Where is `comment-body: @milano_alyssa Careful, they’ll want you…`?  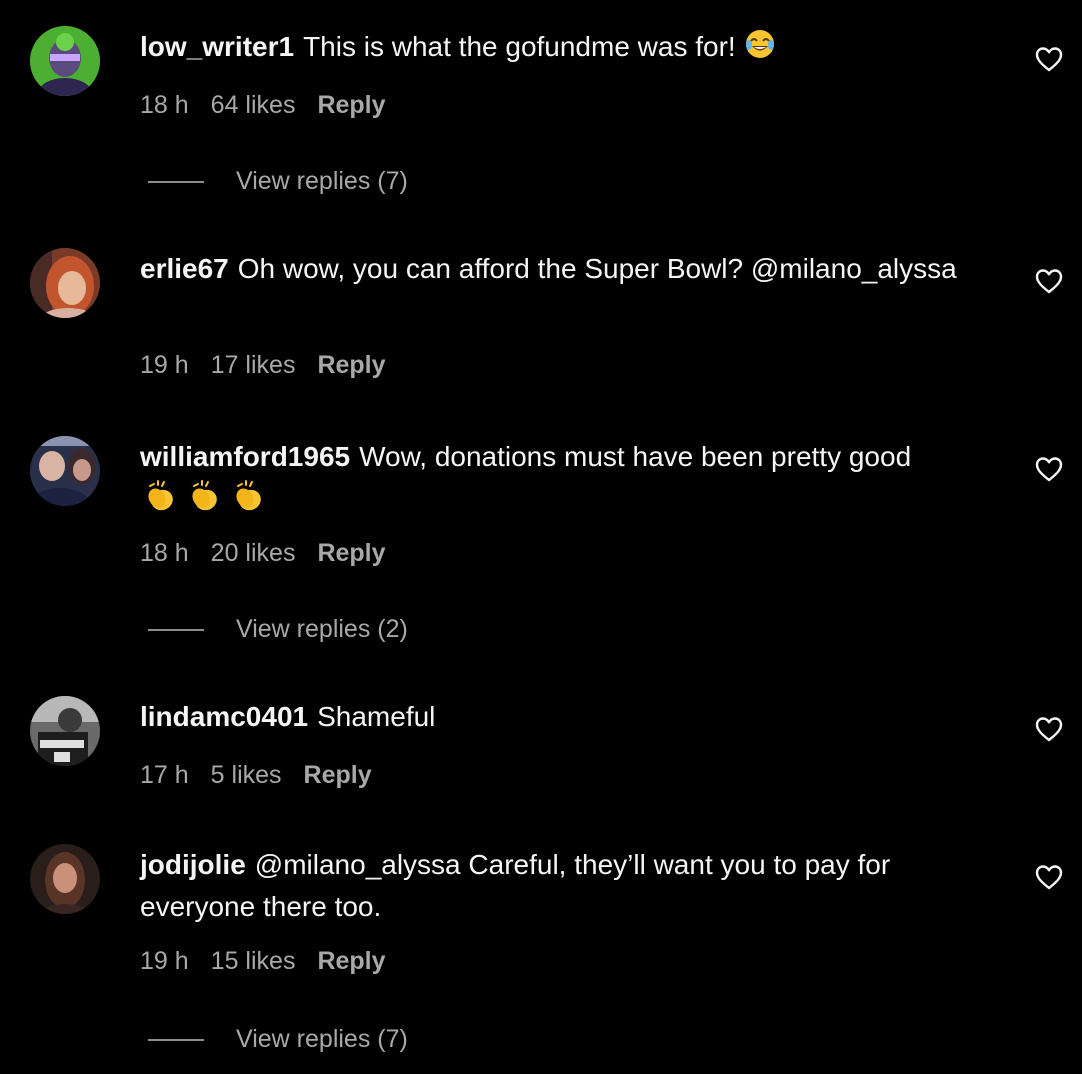 comment-body: @milano_alyssa Careful, they’ll want you… is located at coordinates (515, 885).